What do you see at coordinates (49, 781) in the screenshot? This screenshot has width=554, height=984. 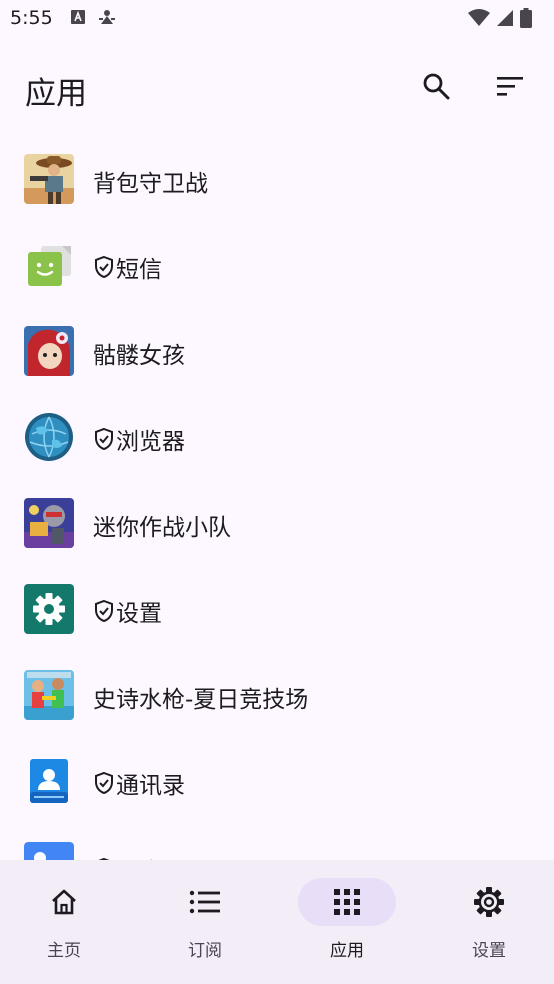 I see `contacts-icon` at bounding box center [49, 781].